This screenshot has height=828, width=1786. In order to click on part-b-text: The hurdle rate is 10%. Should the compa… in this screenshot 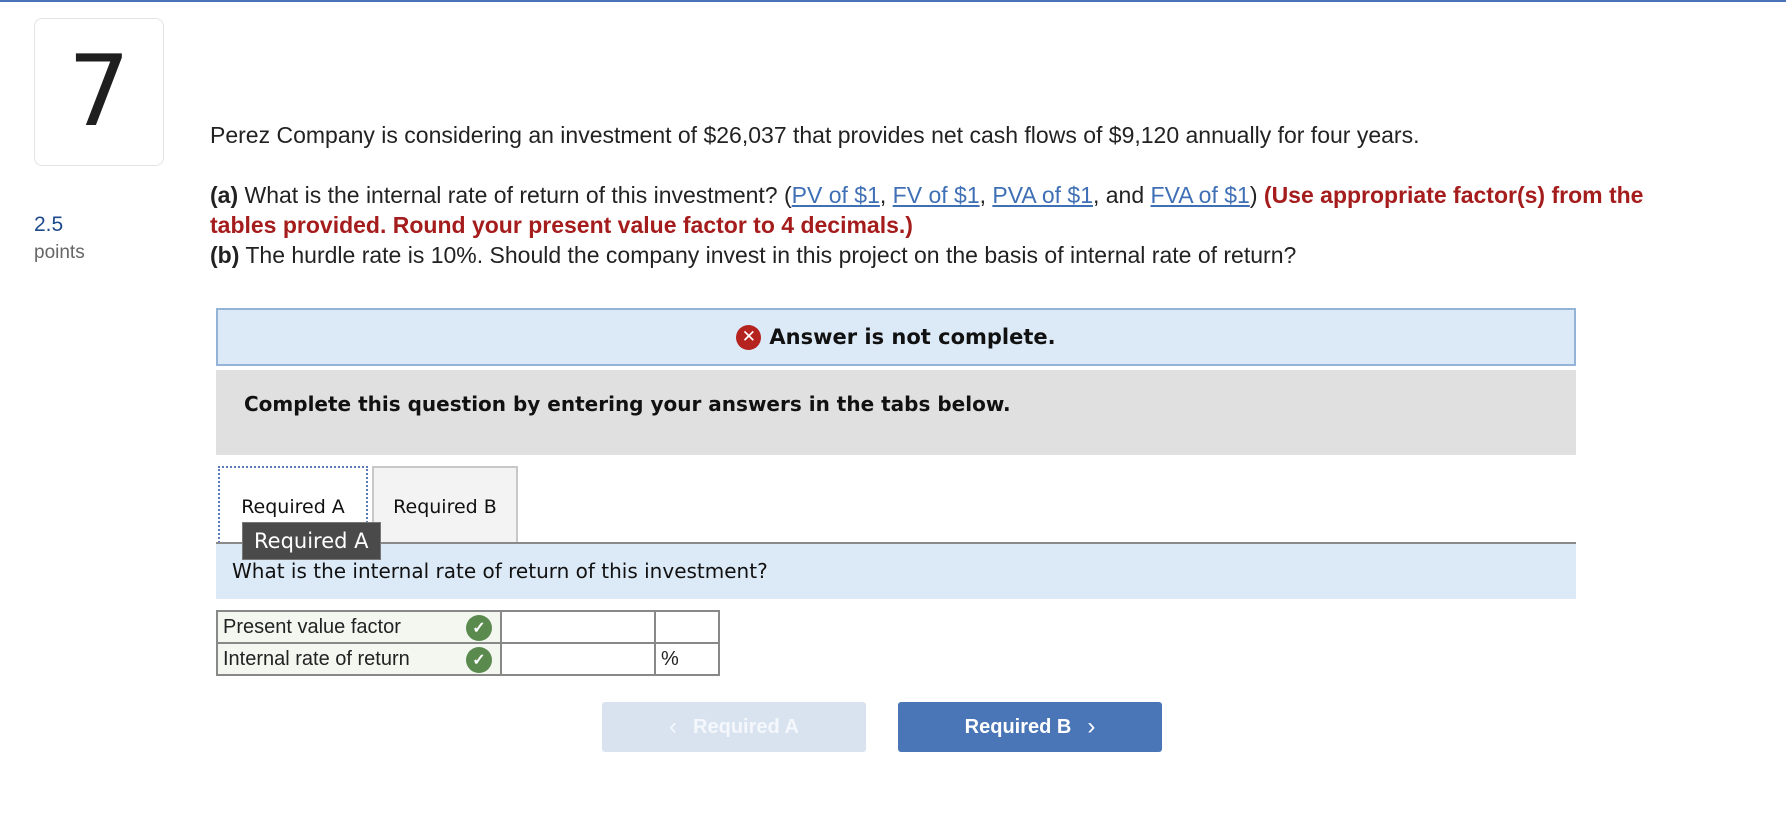, I will do `click(768, 255)`.